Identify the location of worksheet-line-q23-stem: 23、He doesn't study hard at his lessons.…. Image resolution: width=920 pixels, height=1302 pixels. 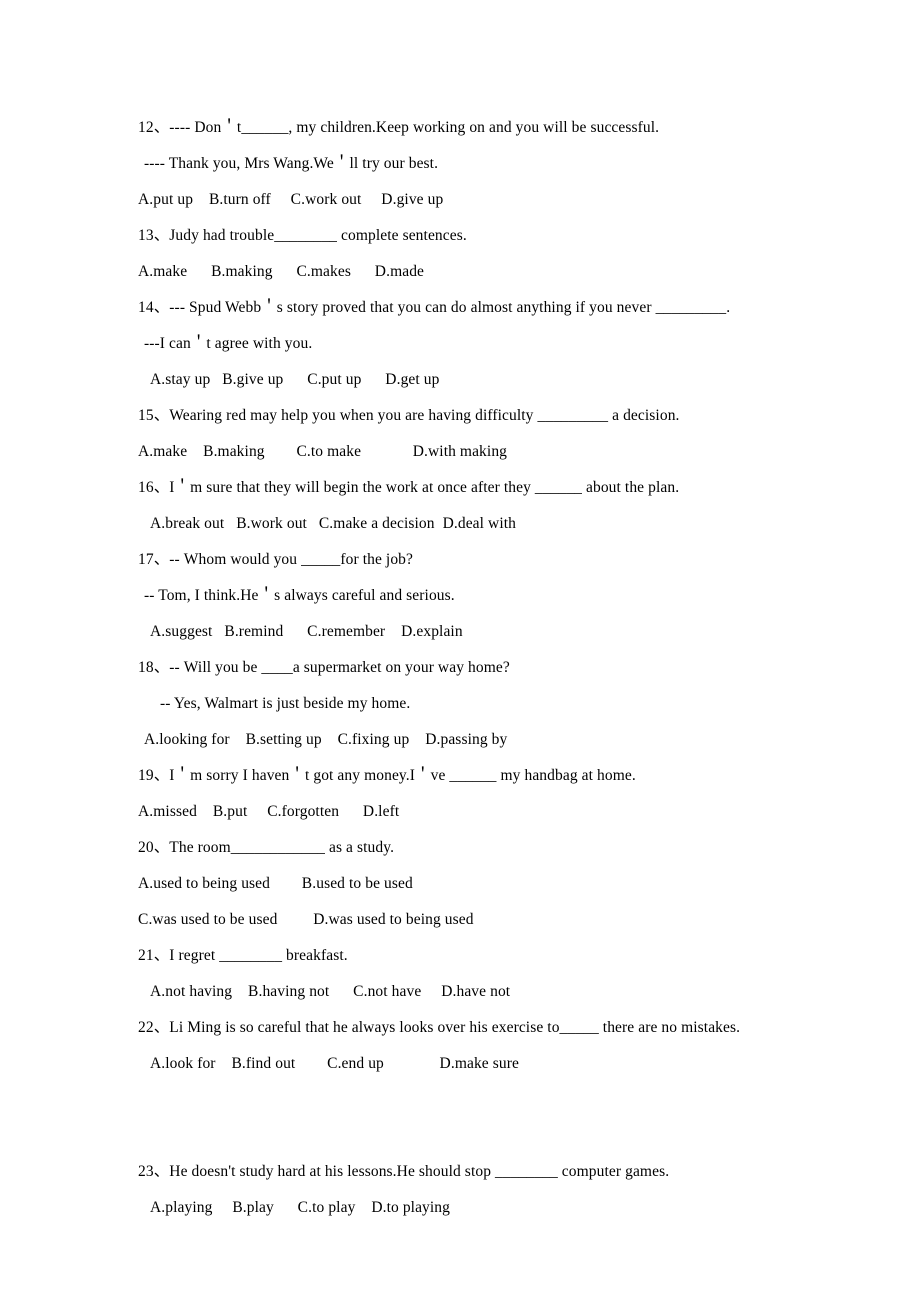
(404, 1171).